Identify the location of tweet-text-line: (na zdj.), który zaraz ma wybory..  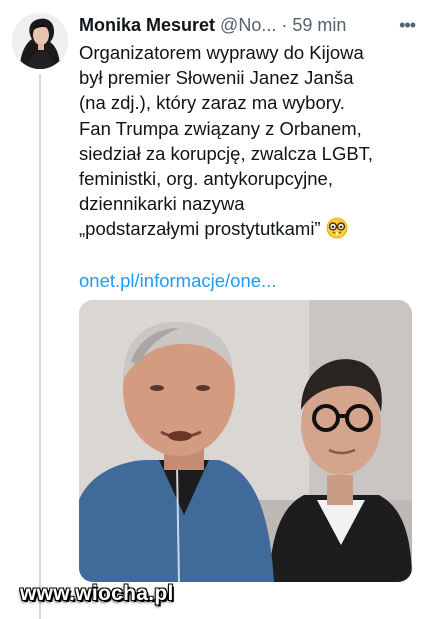
(212, 103).